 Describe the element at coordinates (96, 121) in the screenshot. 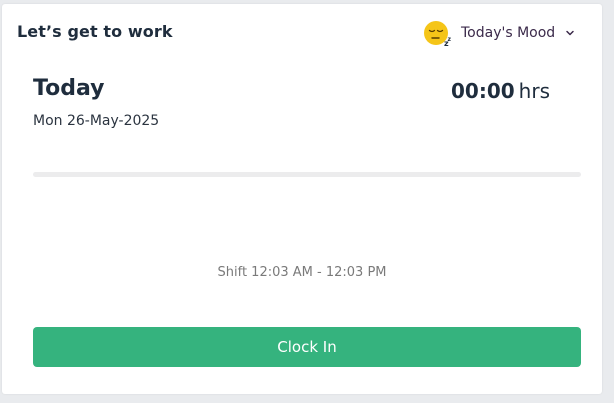

I see `current-date: Mon 26-May-2025` at that location.